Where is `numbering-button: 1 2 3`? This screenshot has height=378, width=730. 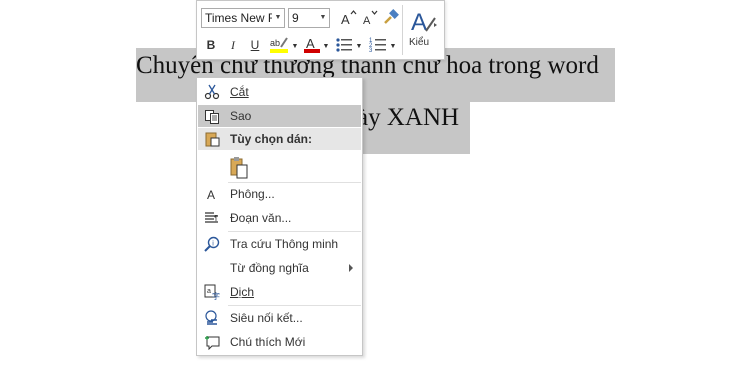 numbering-button: 1 2 3 is located at coordinates (378, 45).